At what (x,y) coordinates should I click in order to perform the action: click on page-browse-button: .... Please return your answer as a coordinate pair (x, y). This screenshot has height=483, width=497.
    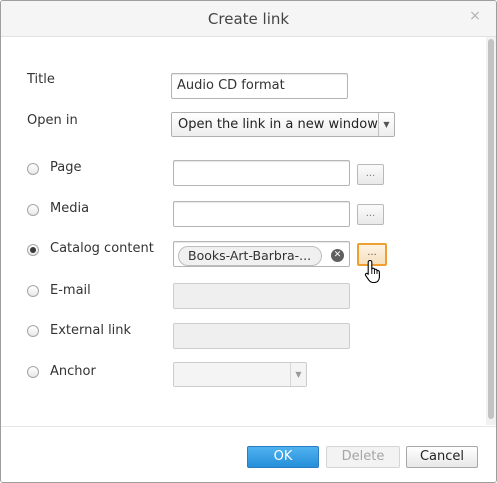
    Looking at the image, I should click on (370, 174).